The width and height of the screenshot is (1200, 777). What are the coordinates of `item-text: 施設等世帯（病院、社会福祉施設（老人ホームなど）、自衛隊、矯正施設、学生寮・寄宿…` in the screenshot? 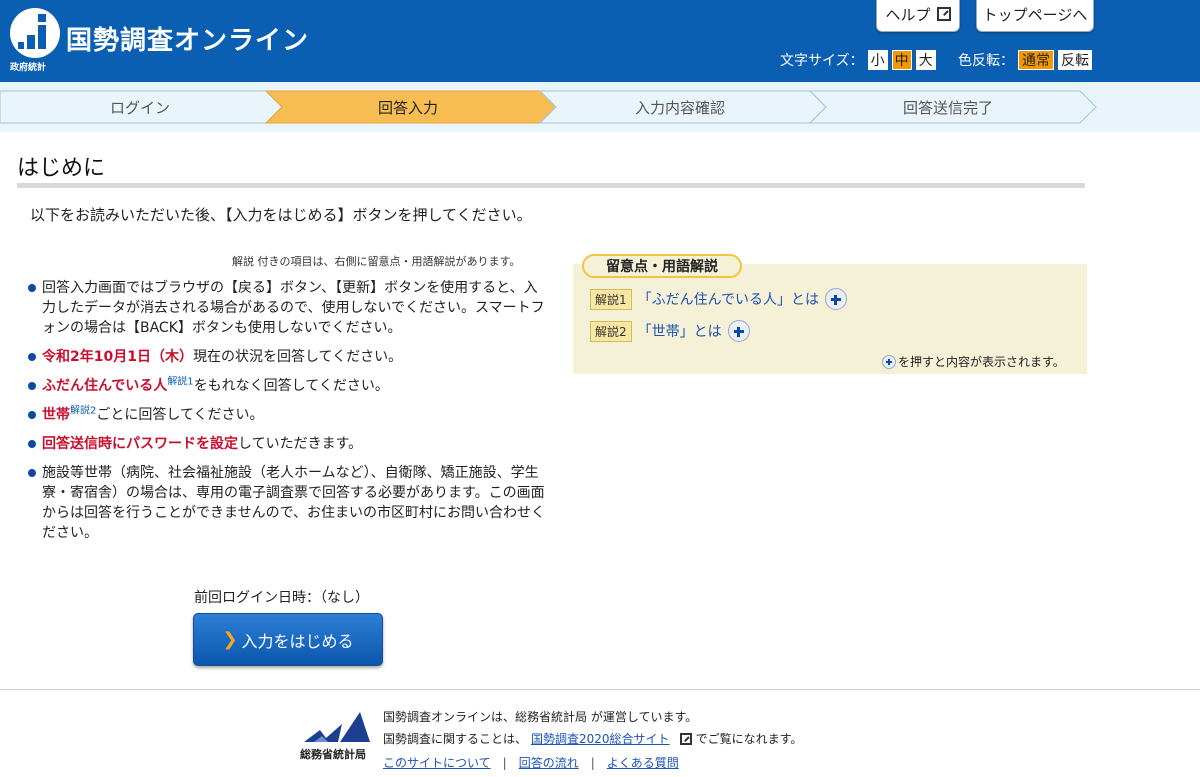 It's located at (294, 503).